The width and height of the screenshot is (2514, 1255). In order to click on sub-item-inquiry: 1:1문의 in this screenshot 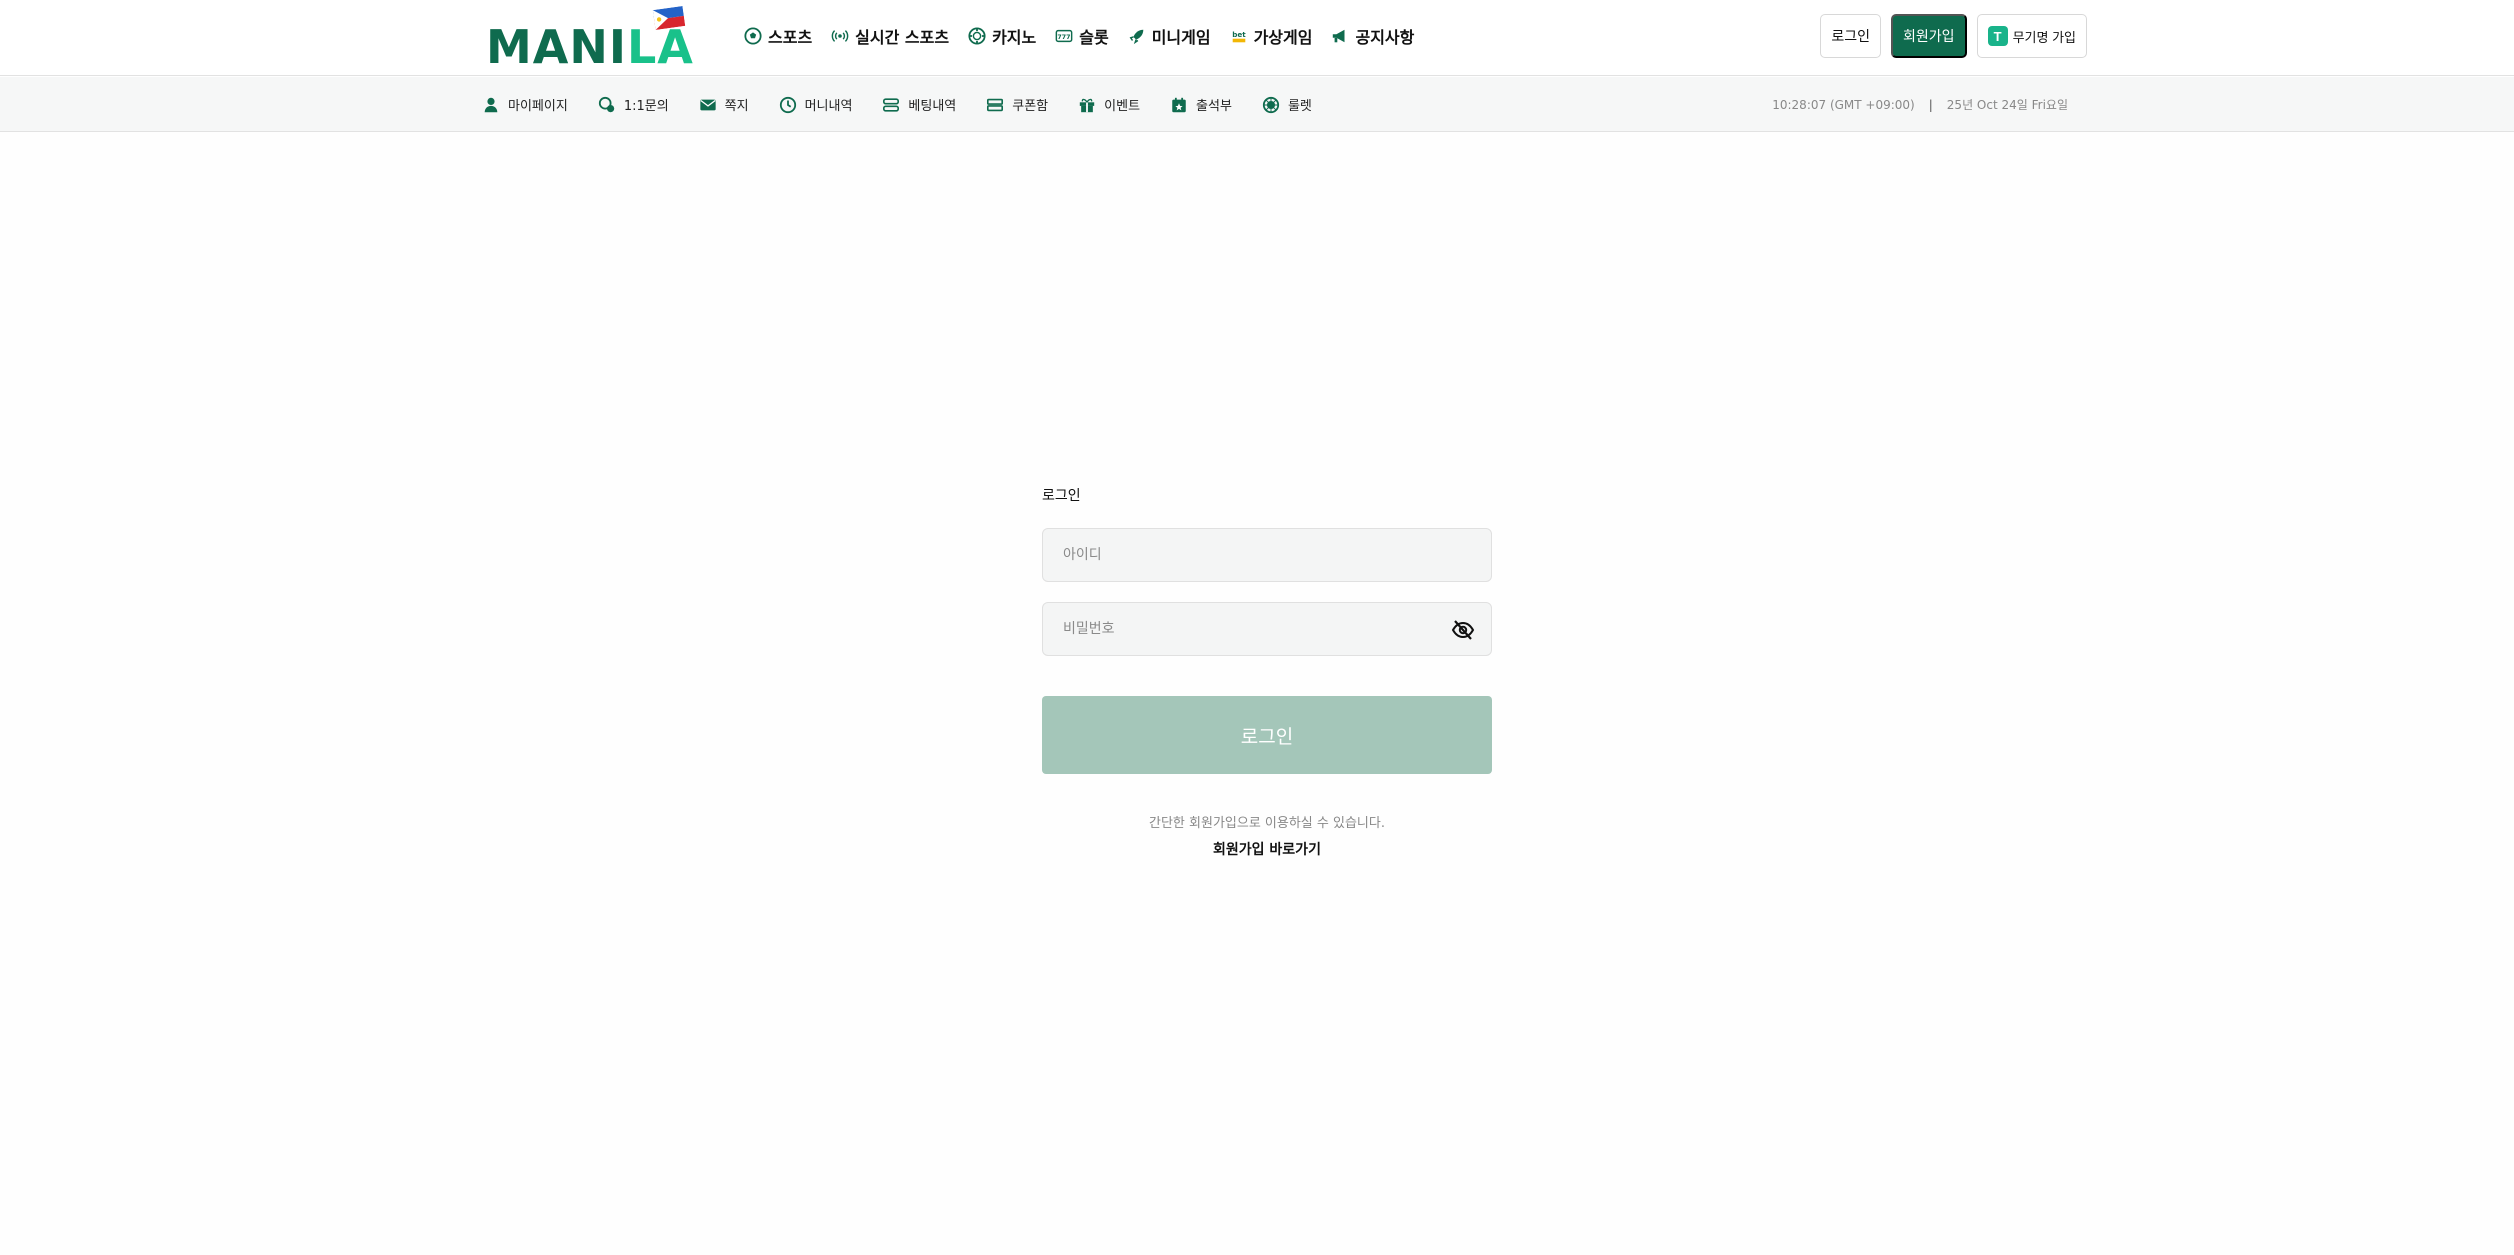, I will do `click(633, 104)`.